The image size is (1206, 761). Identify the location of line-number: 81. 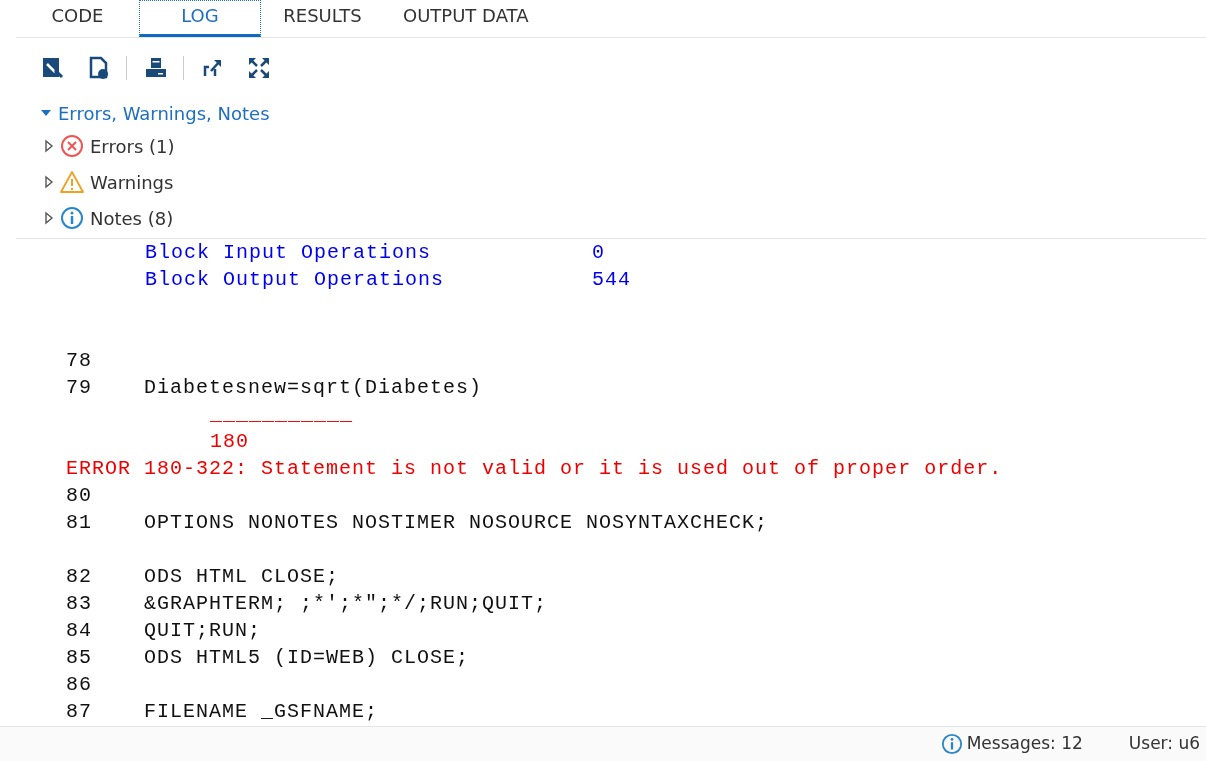
(79, 523).